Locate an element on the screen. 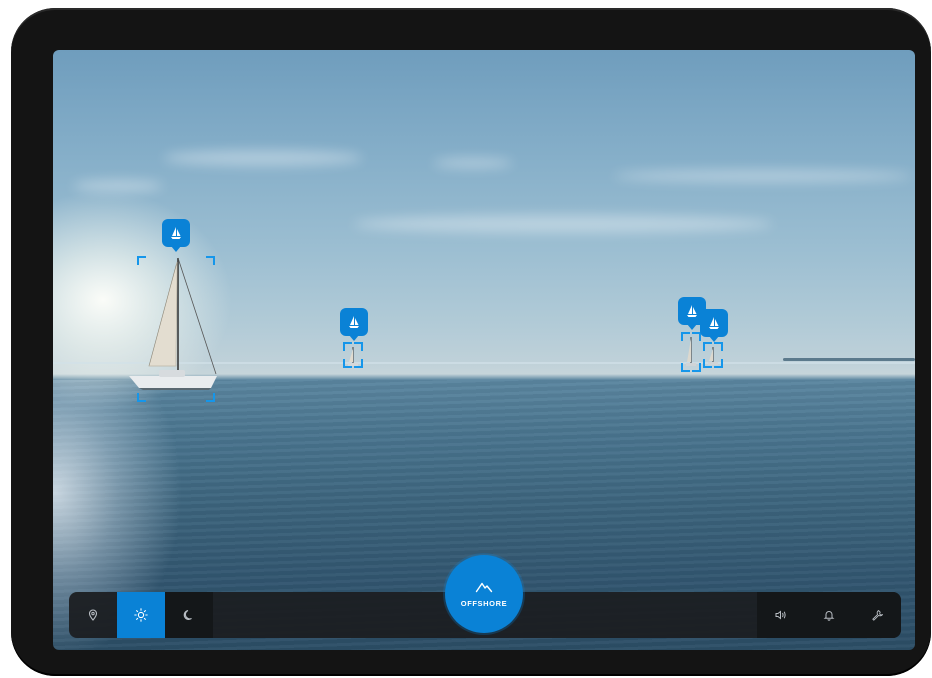 This screenshot has width=932, height=678. location-pin-icon is located at coordinates (93, 615).